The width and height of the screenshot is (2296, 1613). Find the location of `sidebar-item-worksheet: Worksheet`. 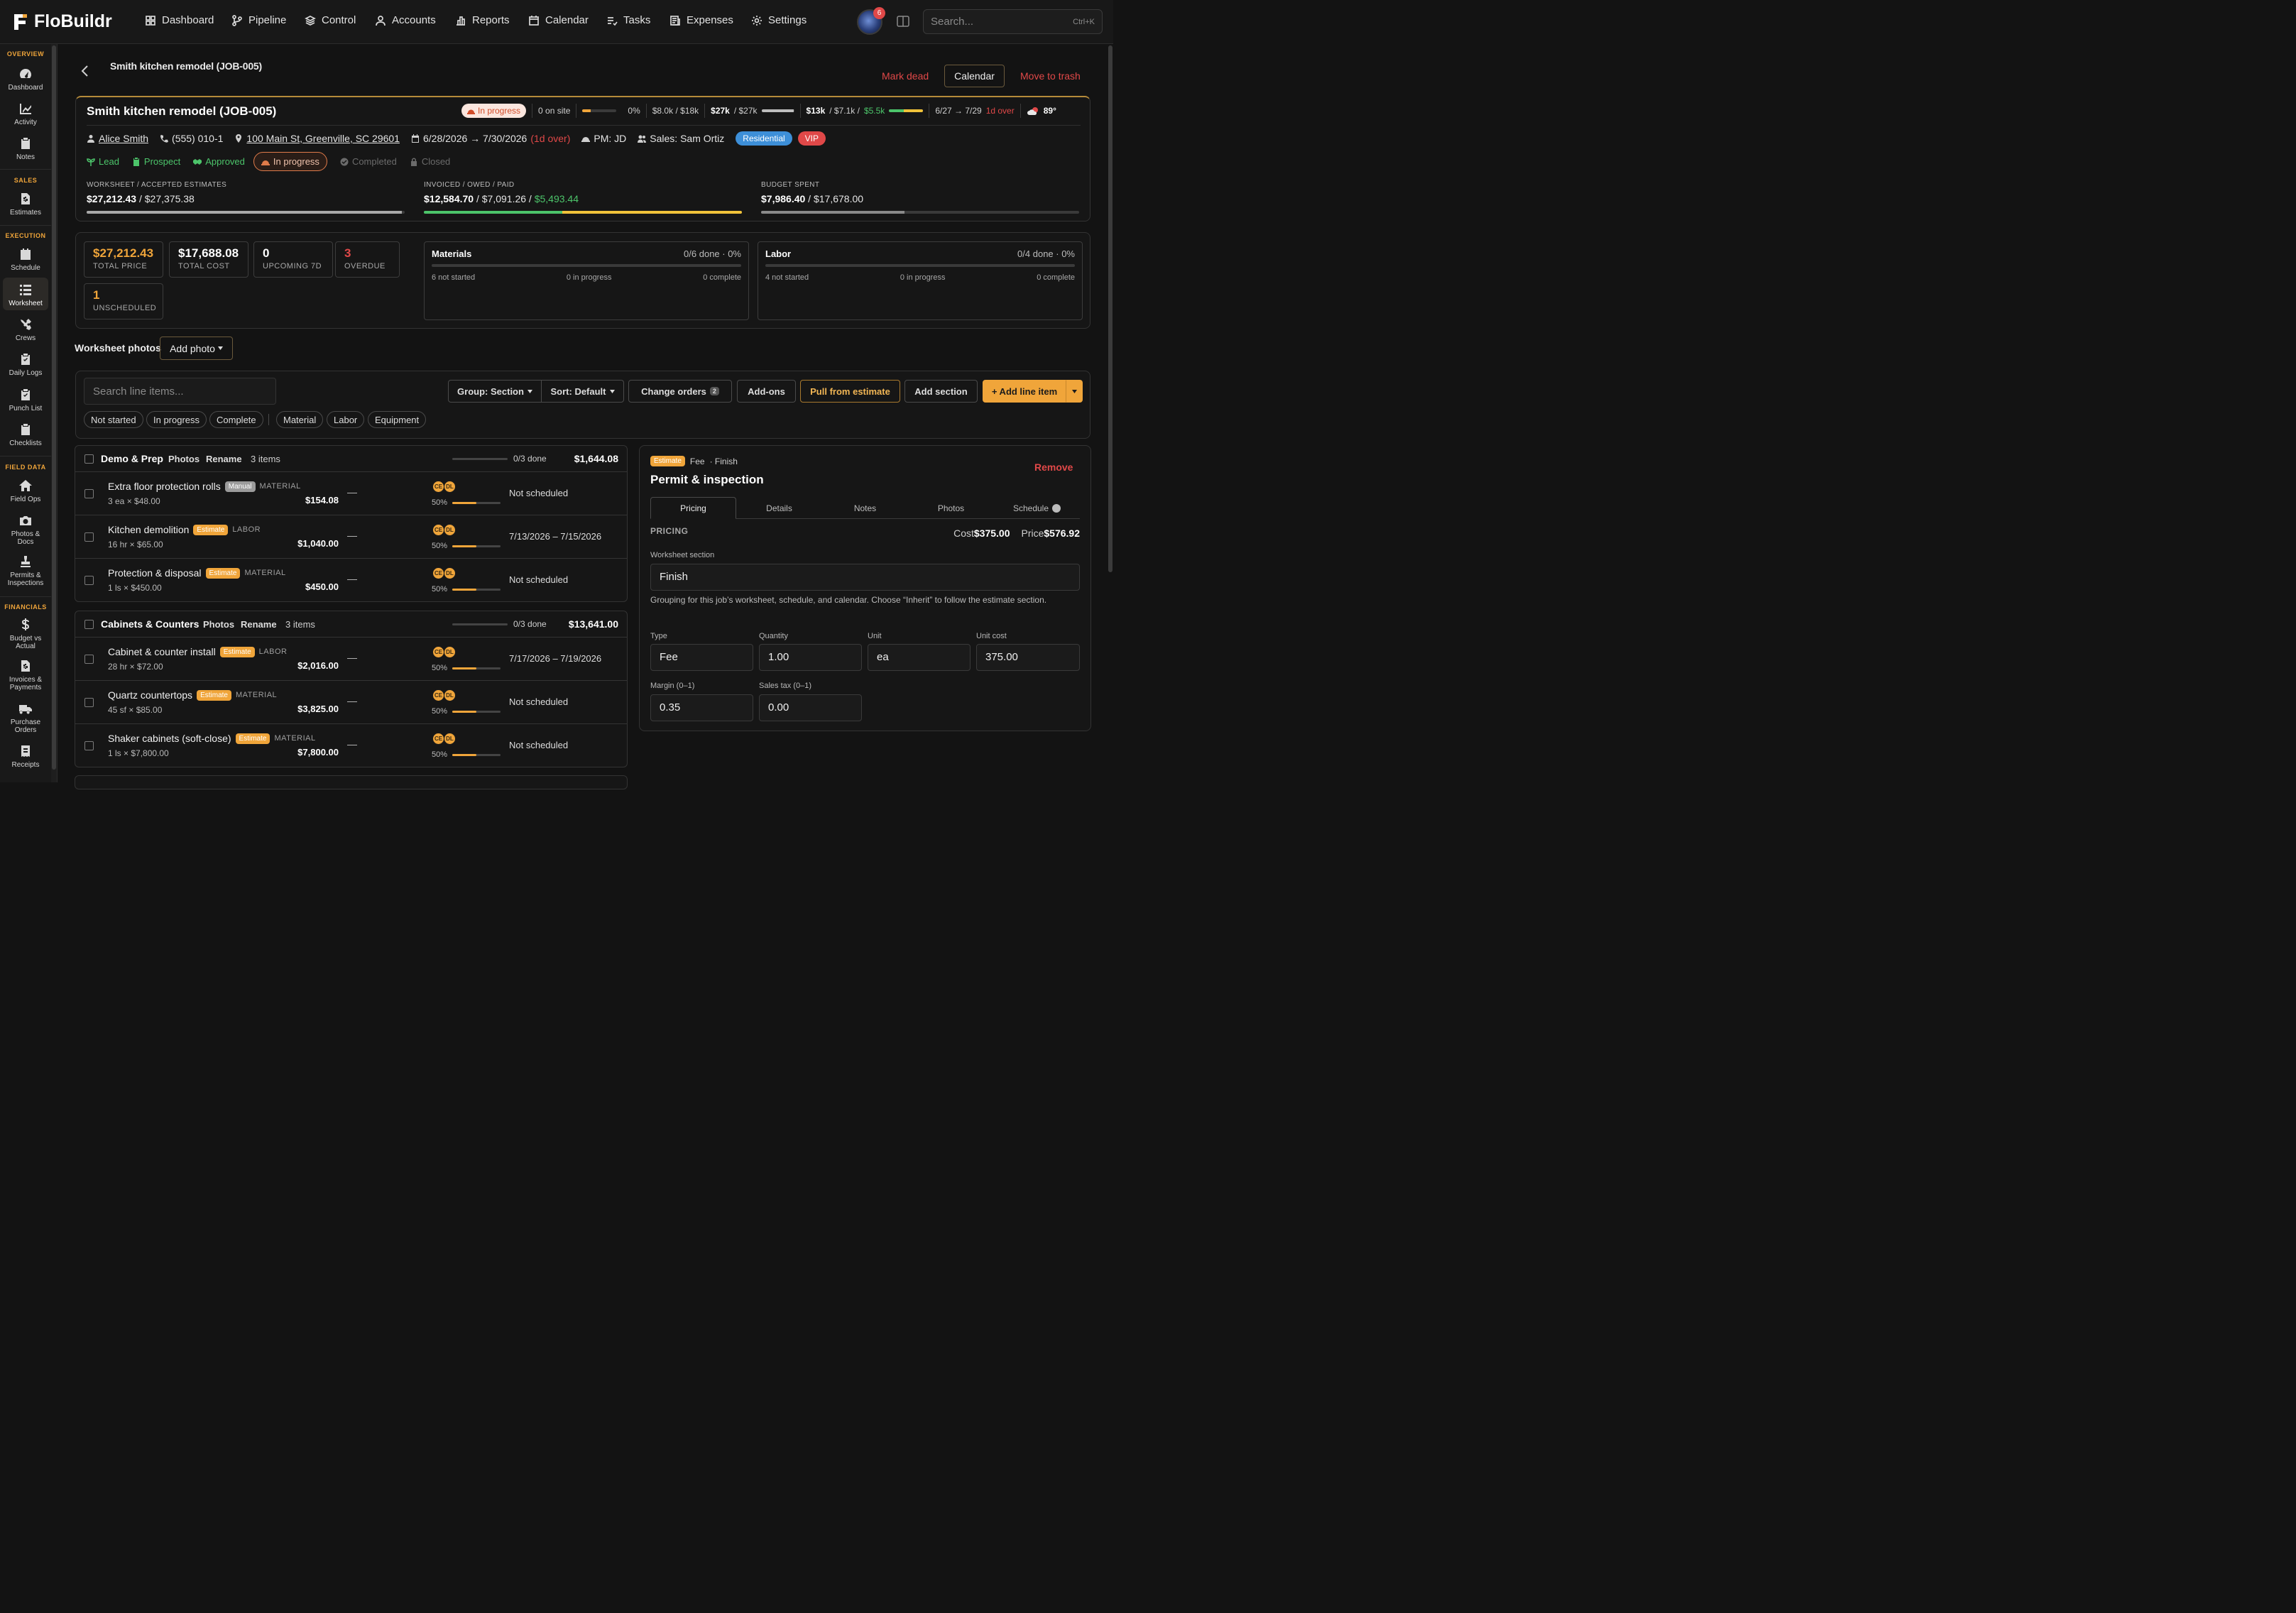

sidebar-item-worksheet: Worksheet is located at coordinates (25, 294).